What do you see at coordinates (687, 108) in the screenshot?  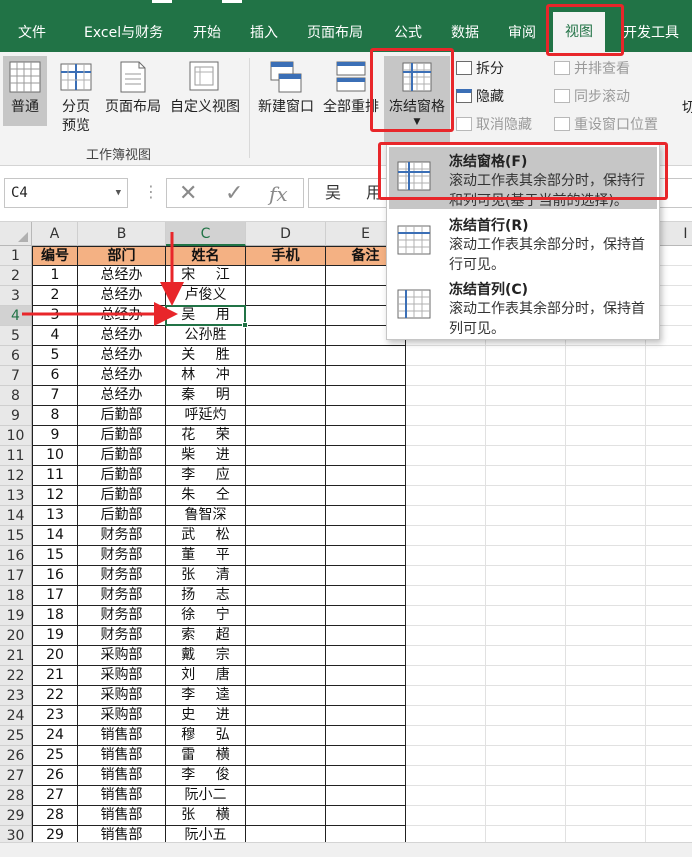 I see `switch-windows-partial: 切` at bounding box center [687, 108].